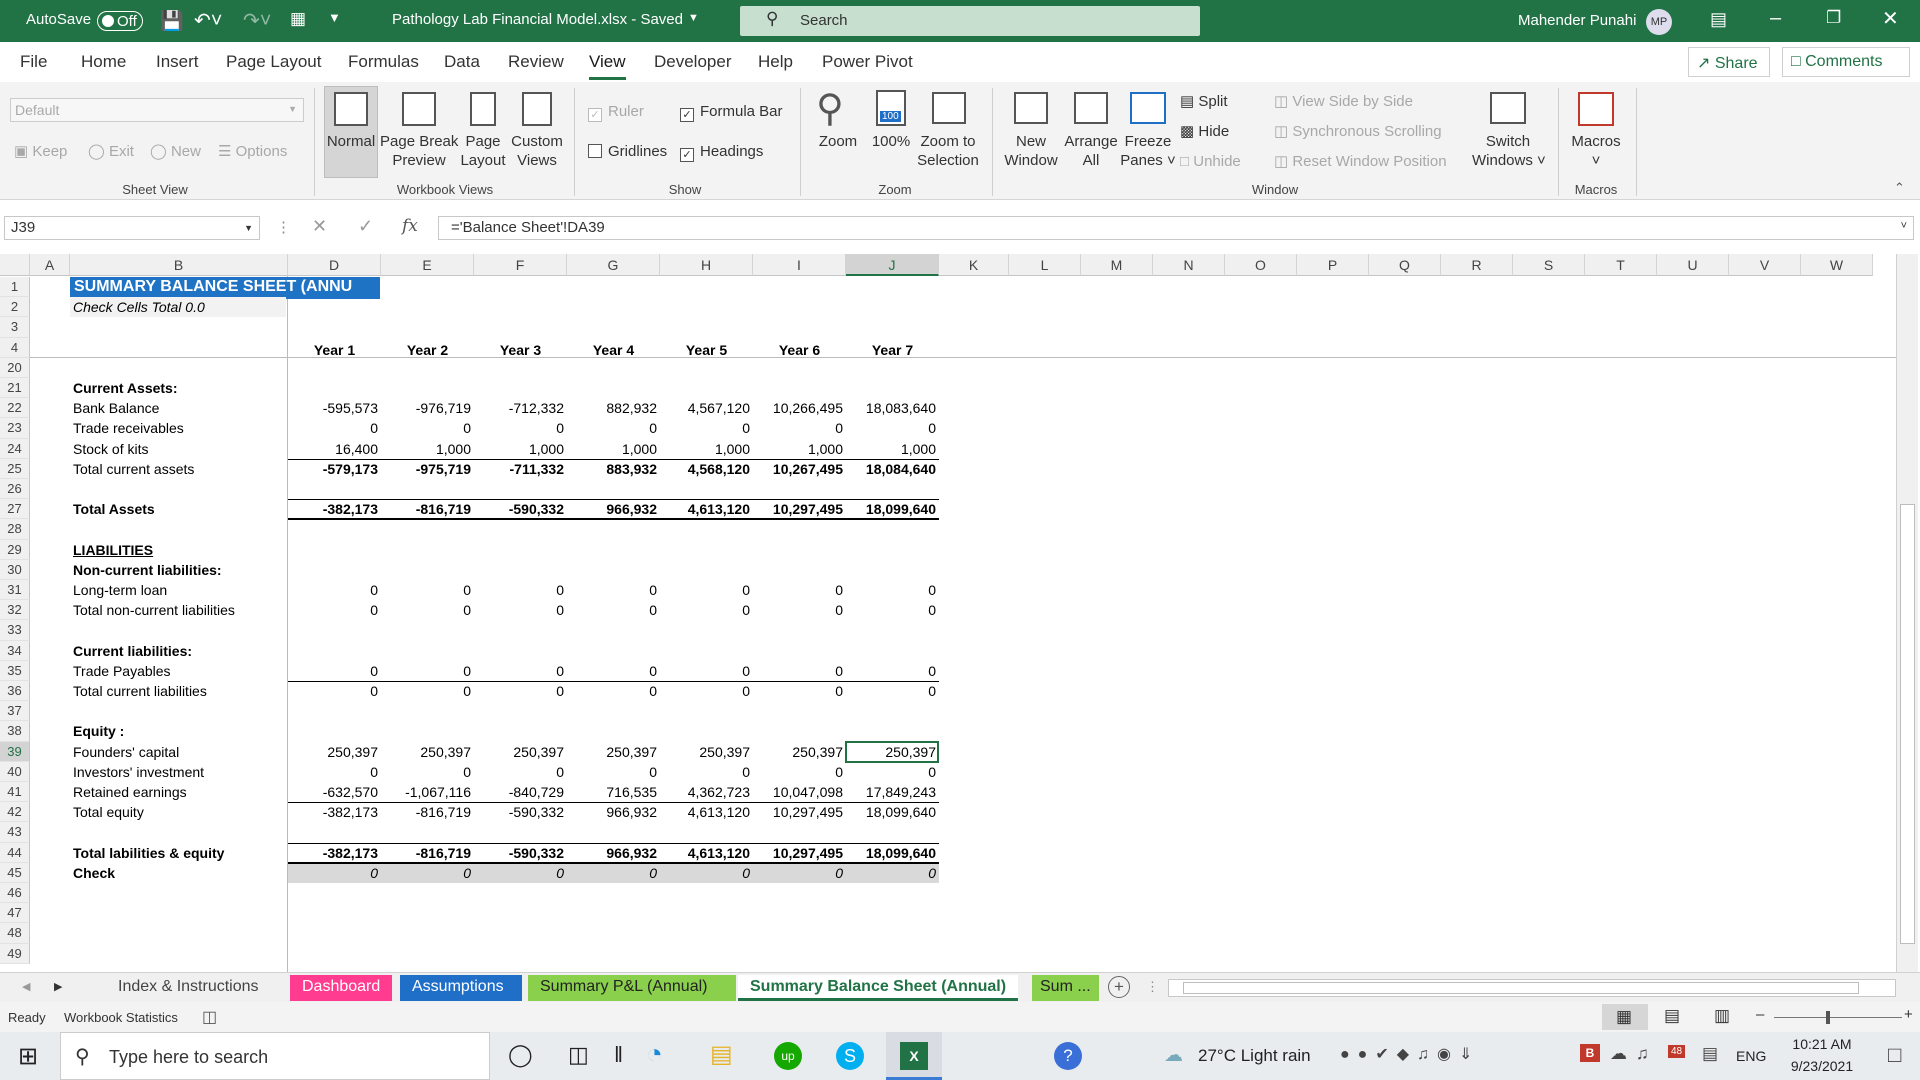 The width and height of the screenshot is (1920, 1080). Describe the element at coordinates (15, 287) in the screenshot. I see `row-header-1: 1` at that location.